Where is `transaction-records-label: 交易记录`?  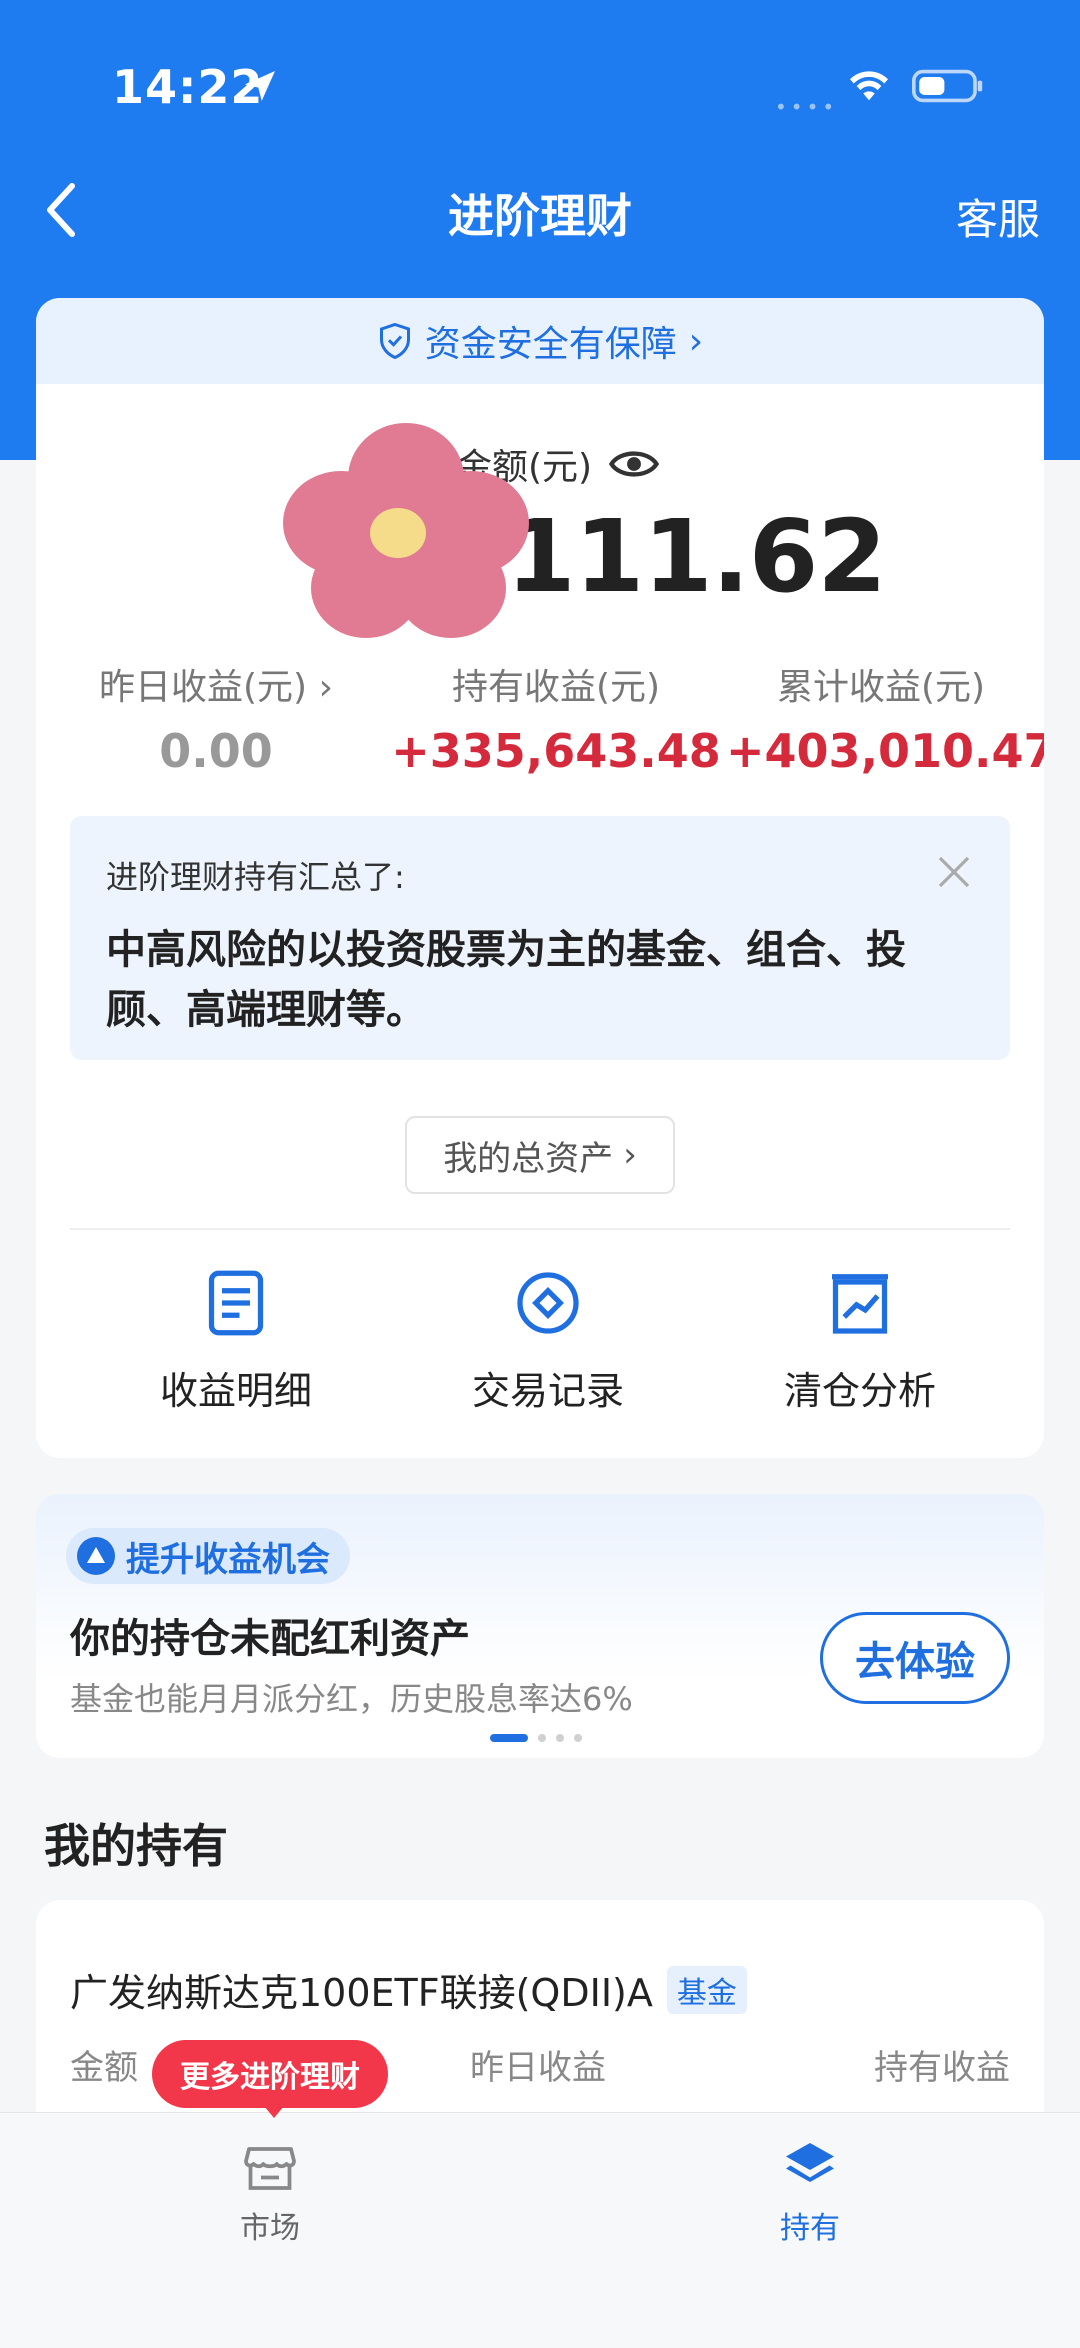 transaction-records-label: 交易记录 is located at coordinates (547, 1391).